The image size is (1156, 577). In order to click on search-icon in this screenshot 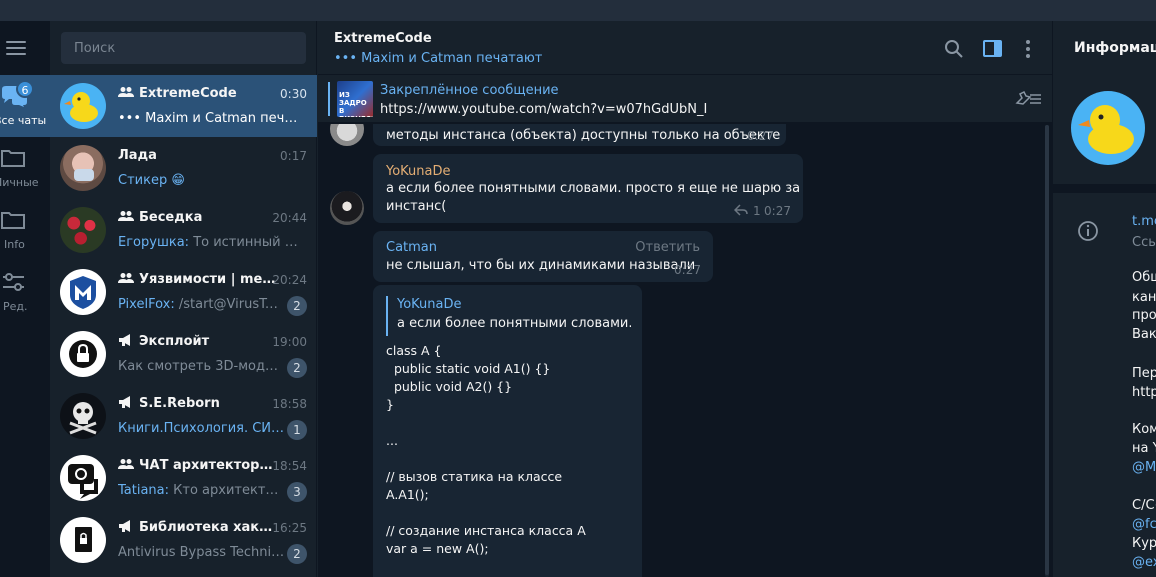, I will do `click(954, 49)`.